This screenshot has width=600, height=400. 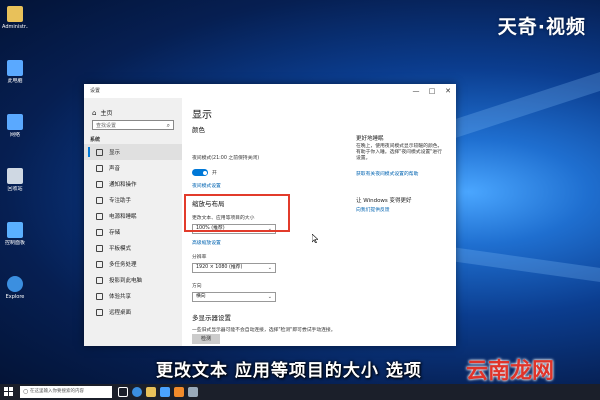 I want to click on network-icon, so click(x=15, y=122).